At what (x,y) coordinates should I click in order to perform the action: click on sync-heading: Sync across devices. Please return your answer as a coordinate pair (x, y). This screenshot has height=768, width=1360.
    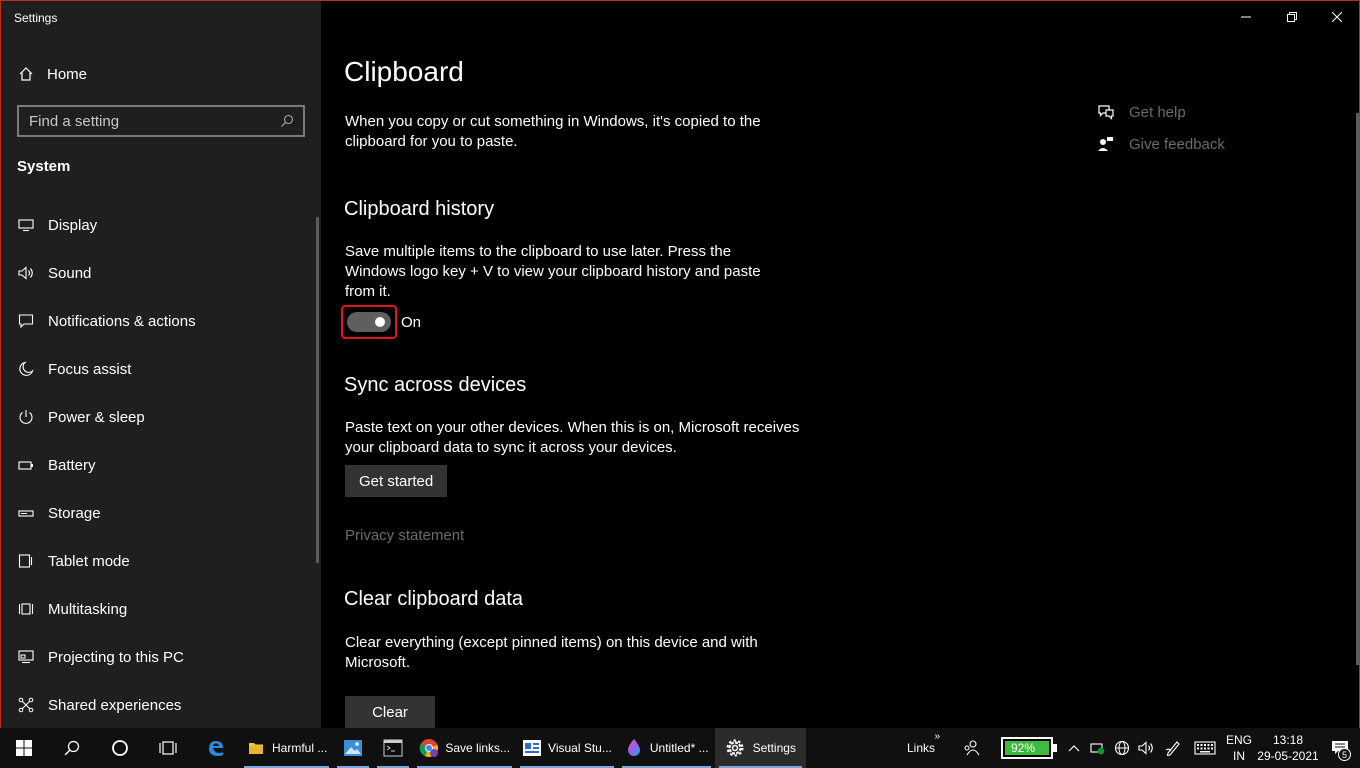
    Looking at the image, I should click on (435, 385).